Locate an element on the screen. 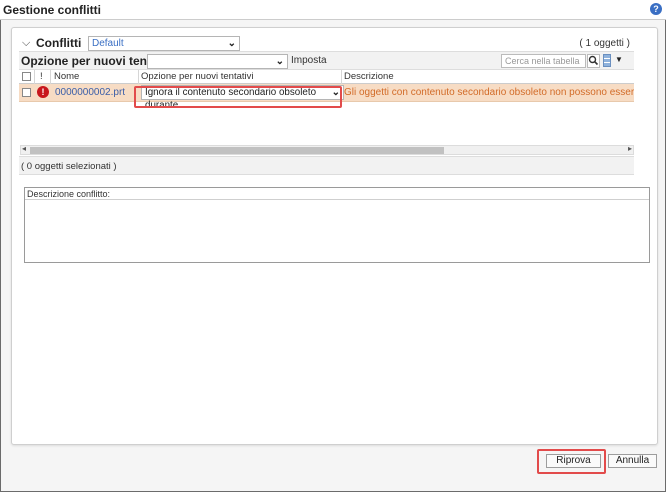 This screenshot has height=492, width=666. conflicts-title: Conflitti is located at coordinates (58, 43).